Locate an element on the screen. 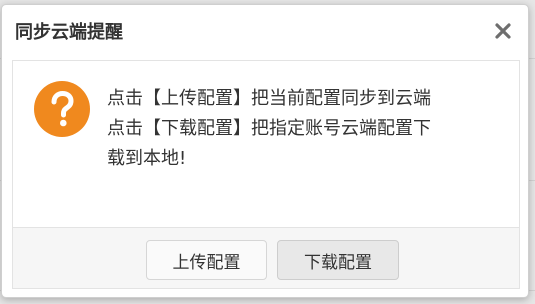 This screenshot has height=304, width=535. message-line: 点击【上传配置】把当前配置同步到云端 is located at coordinates (269, 98).